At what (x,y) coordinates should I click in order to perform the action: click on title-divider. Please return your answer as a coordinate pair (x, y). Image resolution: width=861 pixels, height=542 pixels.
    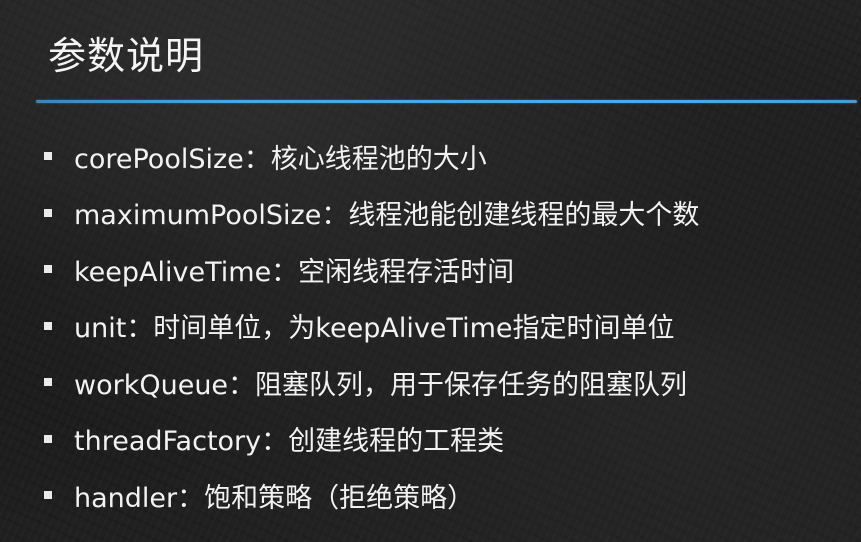
    Looking at the image, I should click on (446, 101).